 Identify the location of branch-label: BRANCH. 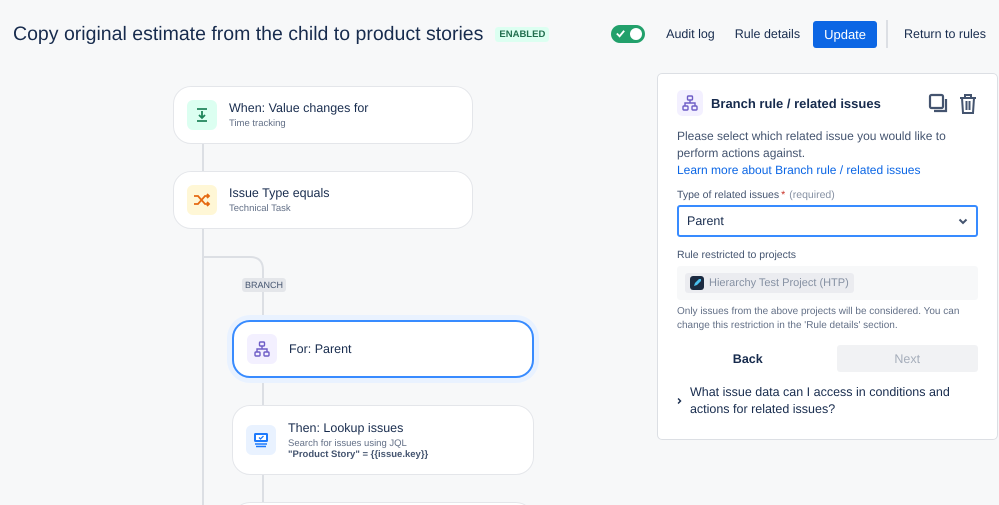
(264, 285).